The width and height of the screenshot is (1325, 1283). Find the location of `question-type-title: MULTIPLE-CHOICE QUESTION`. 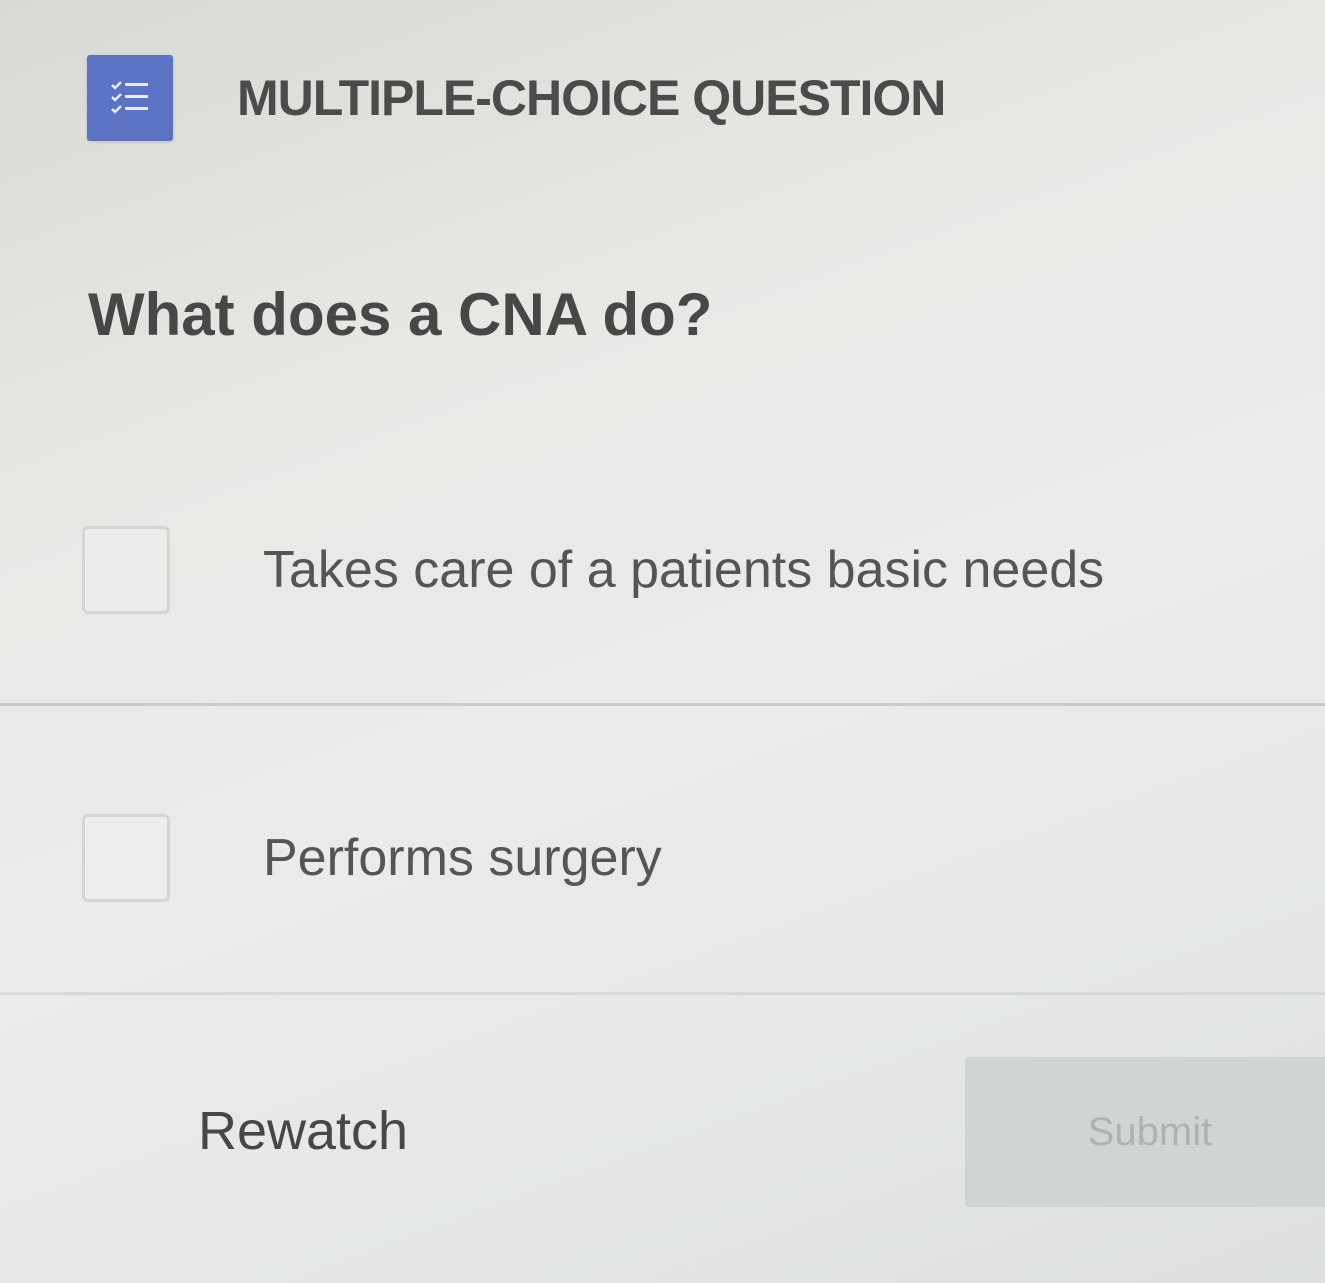

question-type-title: MULTIPLE-CHOICE QUESTION is located at coordinates (591, 98).